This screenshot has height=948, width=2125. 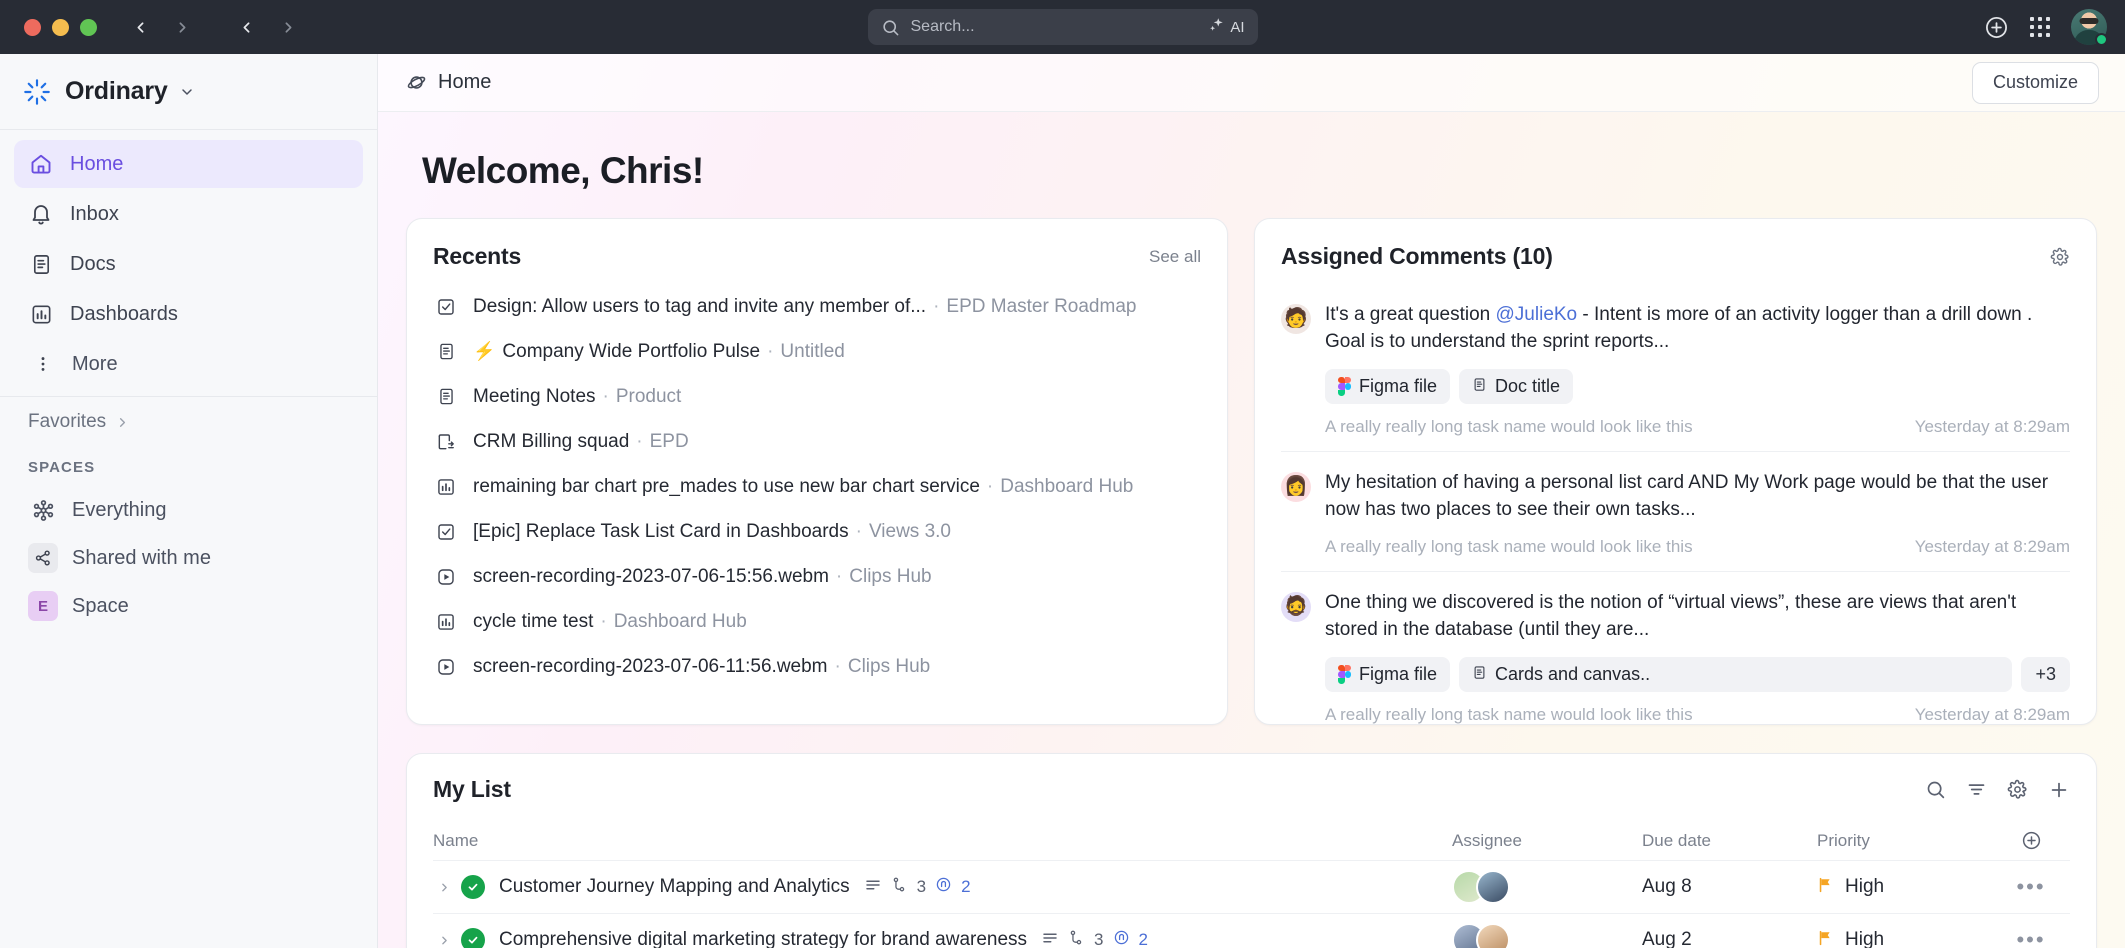 What do you see at coordinates (2035, 82) in the screenshot?
I see `customize-button: Customize` at bounding box center [2035, 82].